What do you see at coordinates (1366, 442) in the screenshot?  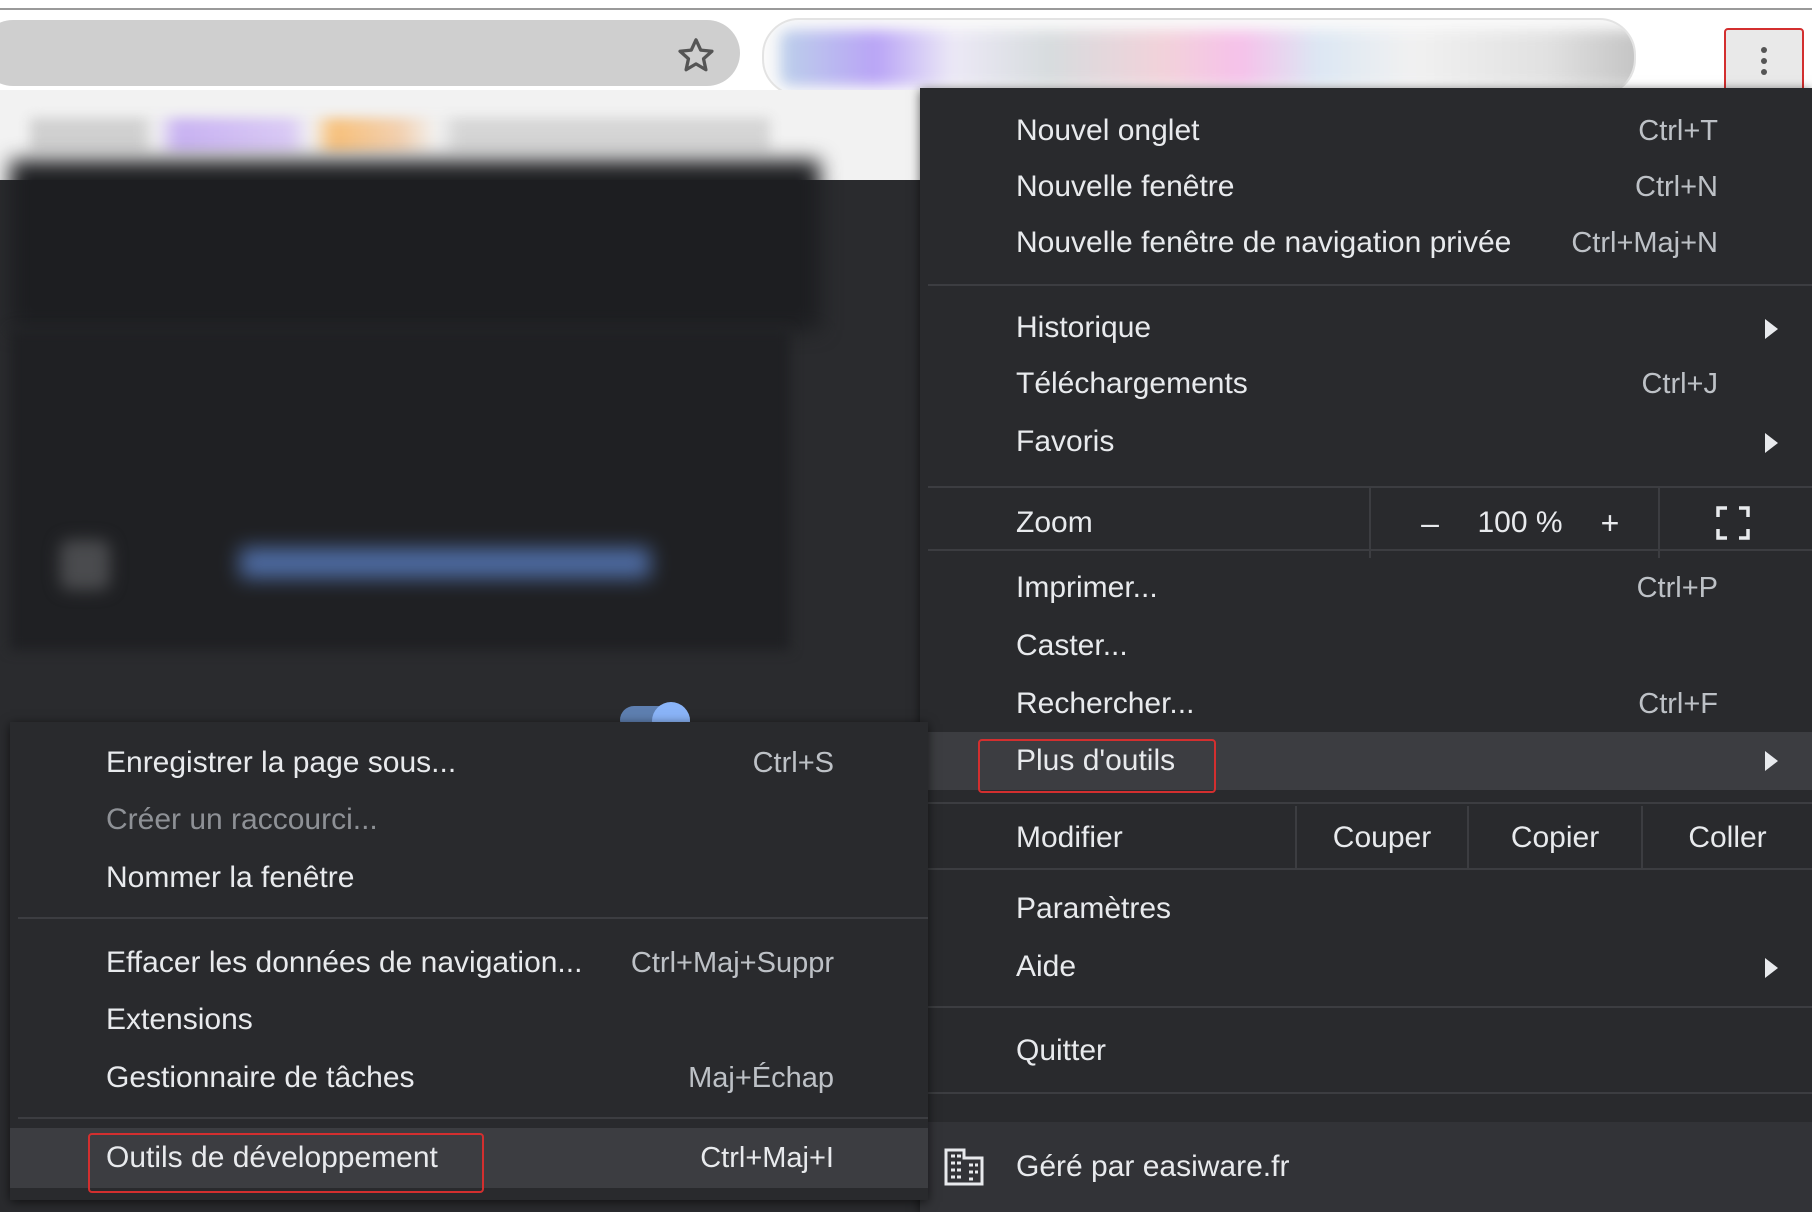 I see `menu-item-bookmarks: Favoris` at bounding box center [1366, 442].